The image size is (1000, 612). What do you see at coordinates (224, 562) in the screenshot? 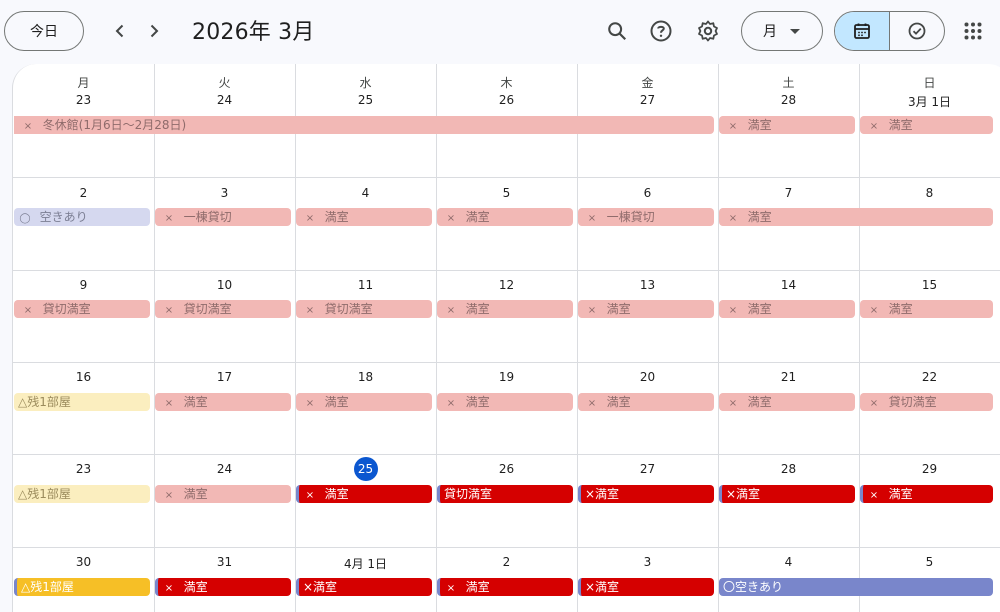
I see `day-number: 31` at bounding box center [224, 562].